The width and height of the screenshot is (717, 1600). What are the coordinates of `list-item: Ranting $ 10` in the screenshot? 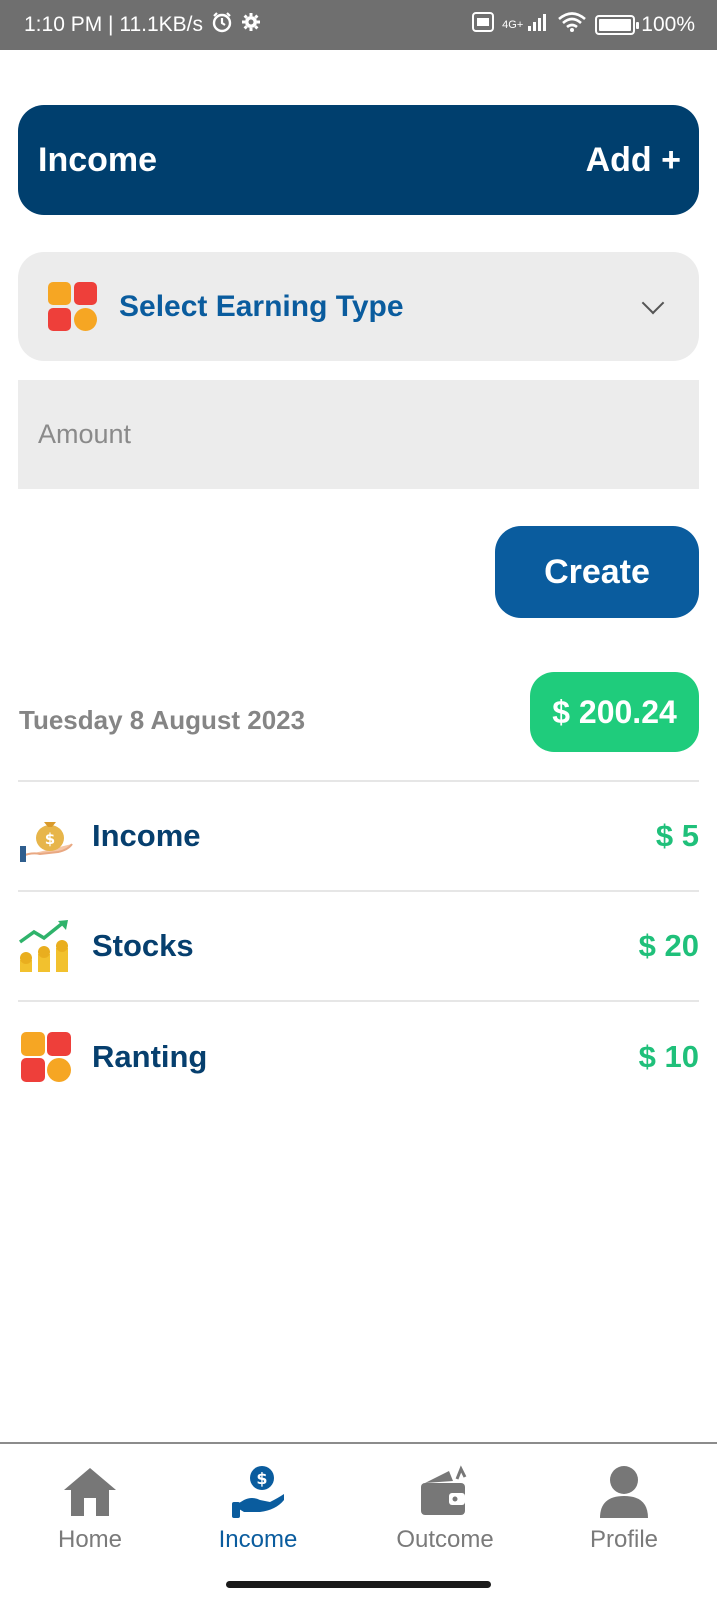 It's located at (358, 1057).